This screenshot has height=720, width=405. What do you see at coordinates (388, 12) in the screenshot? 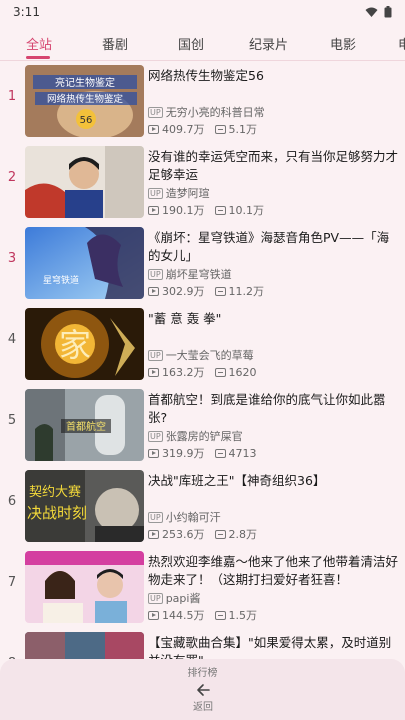
I see `battery-icon` at bounding box center [388, 12].